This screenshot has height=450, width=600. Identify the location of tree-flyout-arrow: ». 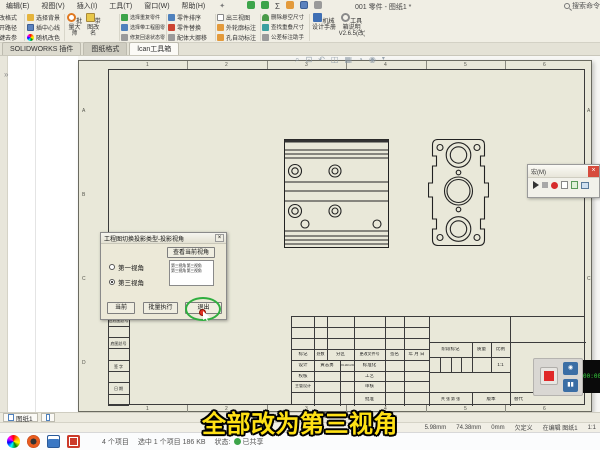
(6, 74).